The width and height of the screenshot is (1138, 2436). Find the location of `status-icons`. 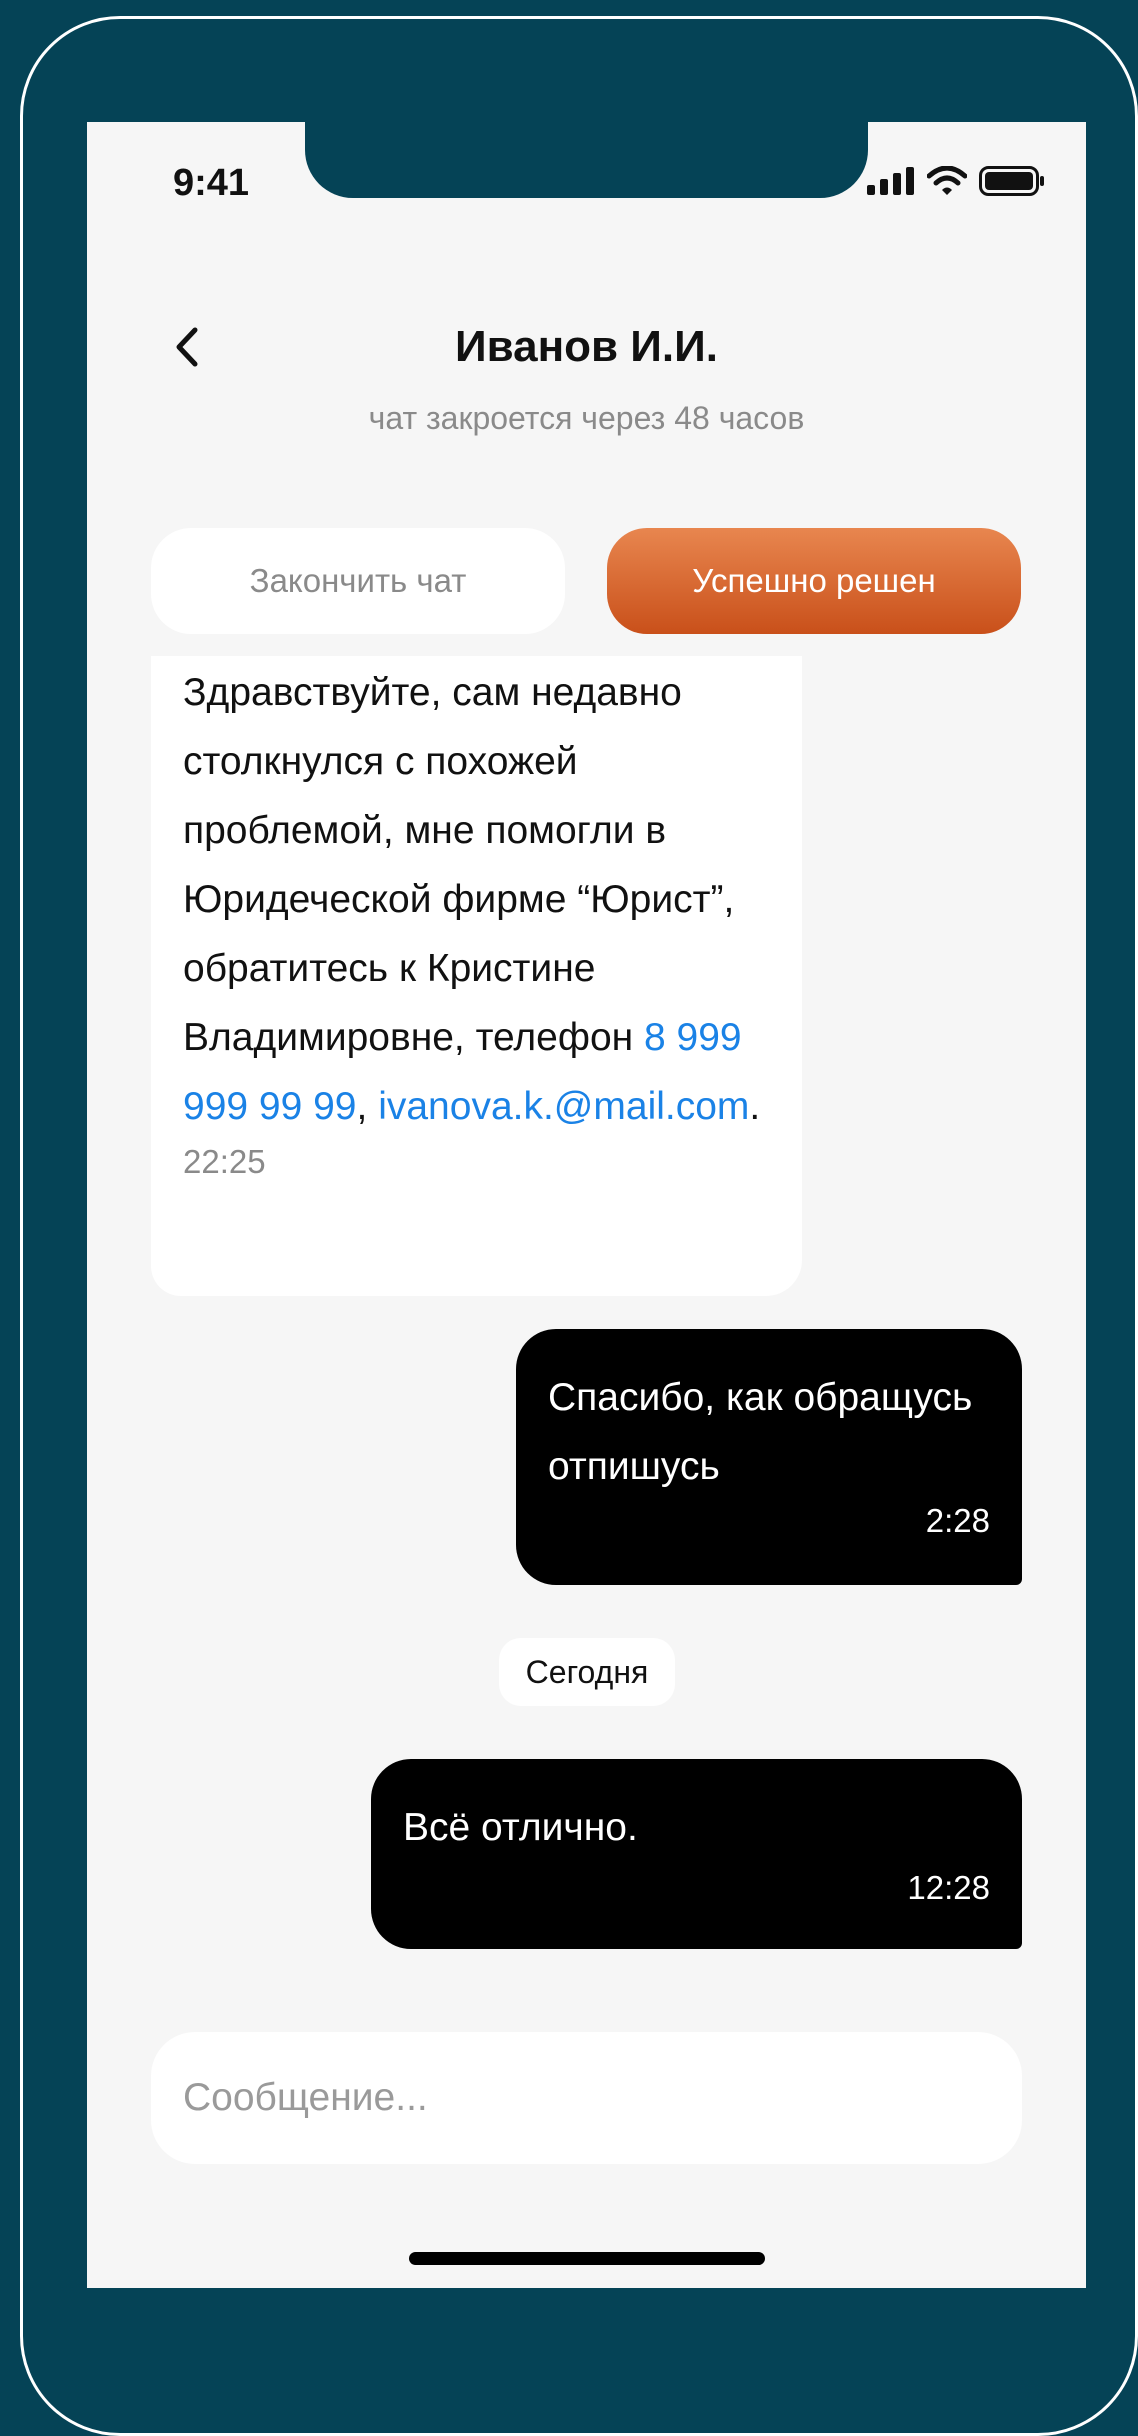

status-icons is located at coordinates (956, 181).